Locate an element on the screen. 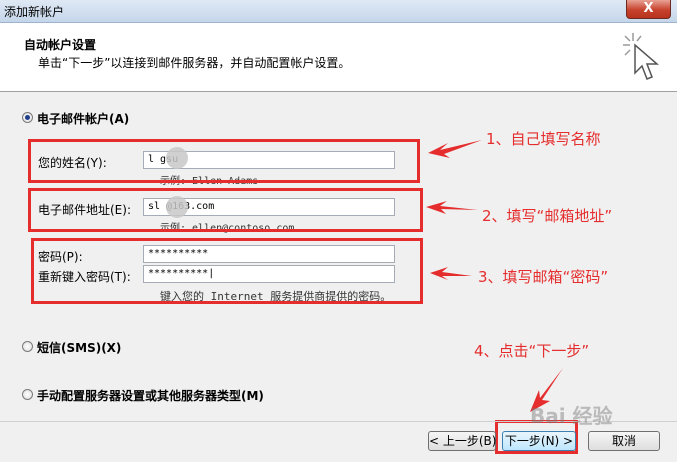 This screenshot has height=462, width=677. cursor-sparkle-icon is located at coordinates (641, 56).